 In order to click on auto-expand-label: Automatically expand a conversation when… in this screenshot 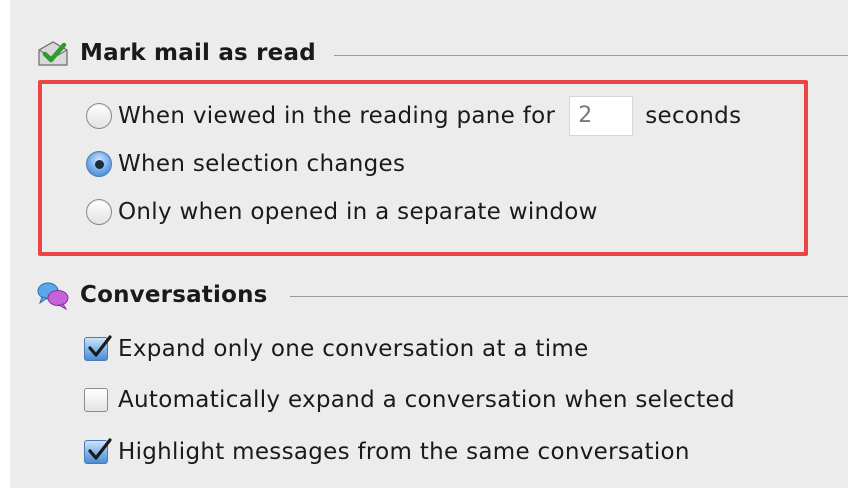, I will do `click(426, 400)`.